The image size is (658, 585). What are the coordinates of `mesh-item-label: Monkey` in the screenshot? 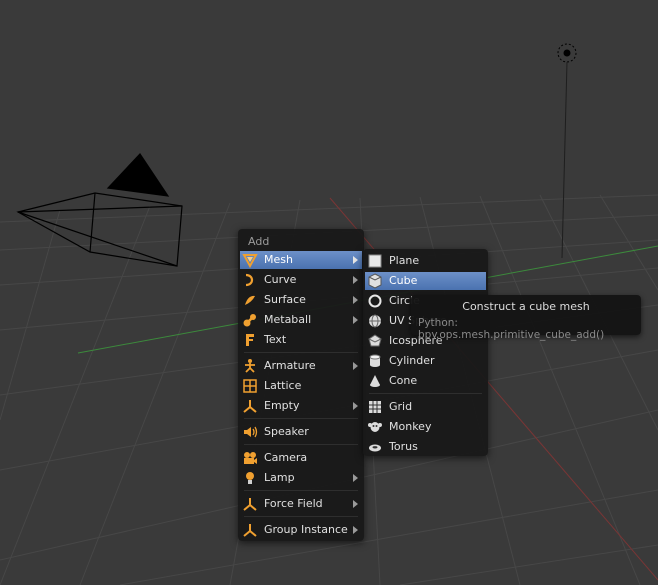 It's located at (410, 426).